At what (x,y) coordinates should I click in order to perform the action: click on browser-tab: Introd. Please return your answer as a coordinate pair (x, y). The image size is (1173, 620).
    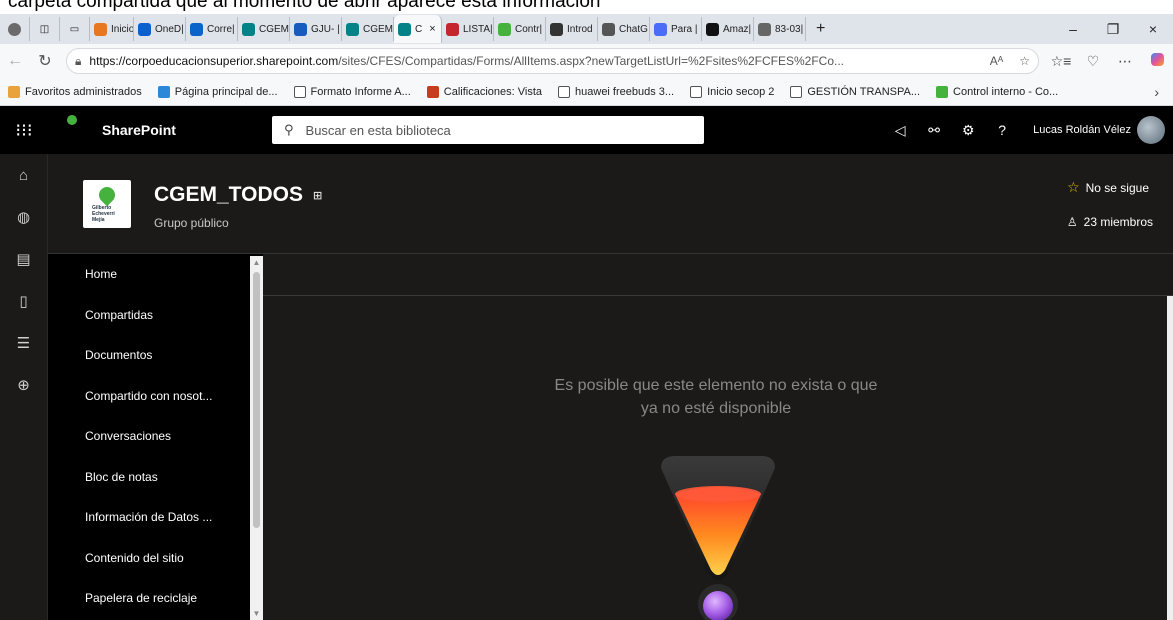
    Looking at the image, I should click on (572, 29).